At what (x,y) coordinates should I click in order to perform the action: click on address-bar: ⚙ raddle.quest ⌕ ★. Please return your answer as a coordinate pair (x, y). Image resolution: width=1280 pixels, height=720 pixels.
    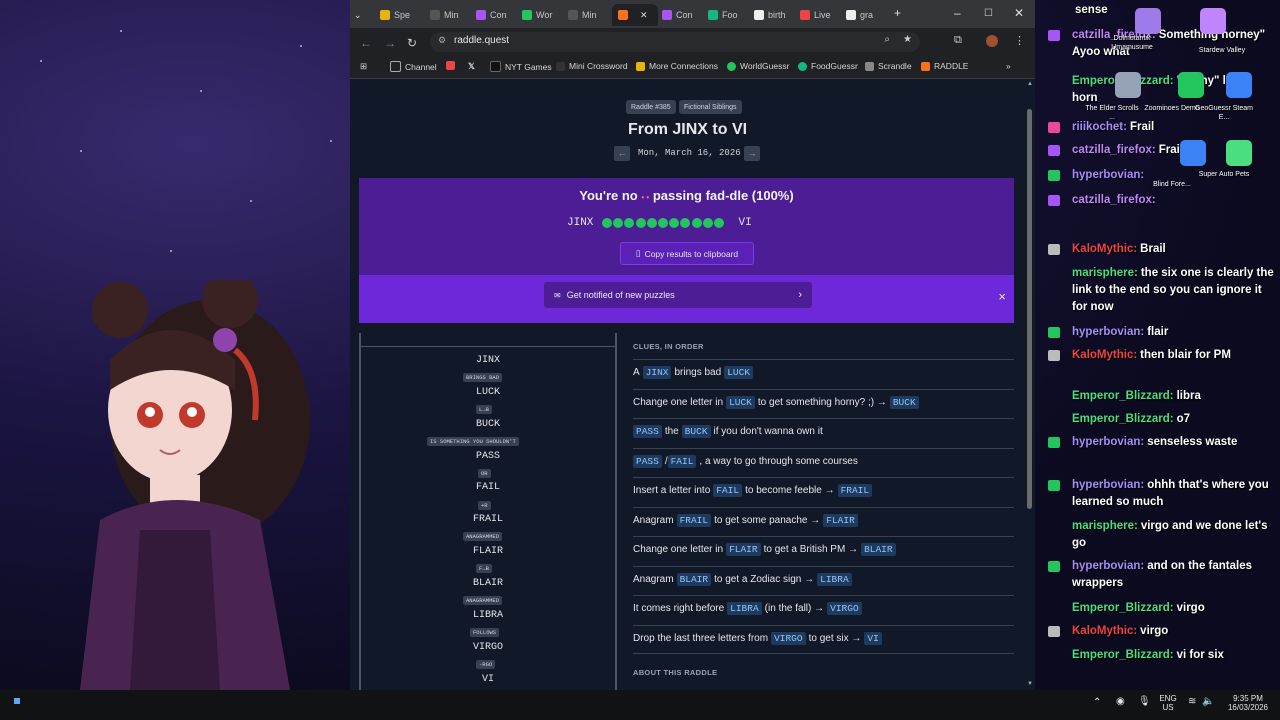
    Looking at the image, I should click on (675, 42).